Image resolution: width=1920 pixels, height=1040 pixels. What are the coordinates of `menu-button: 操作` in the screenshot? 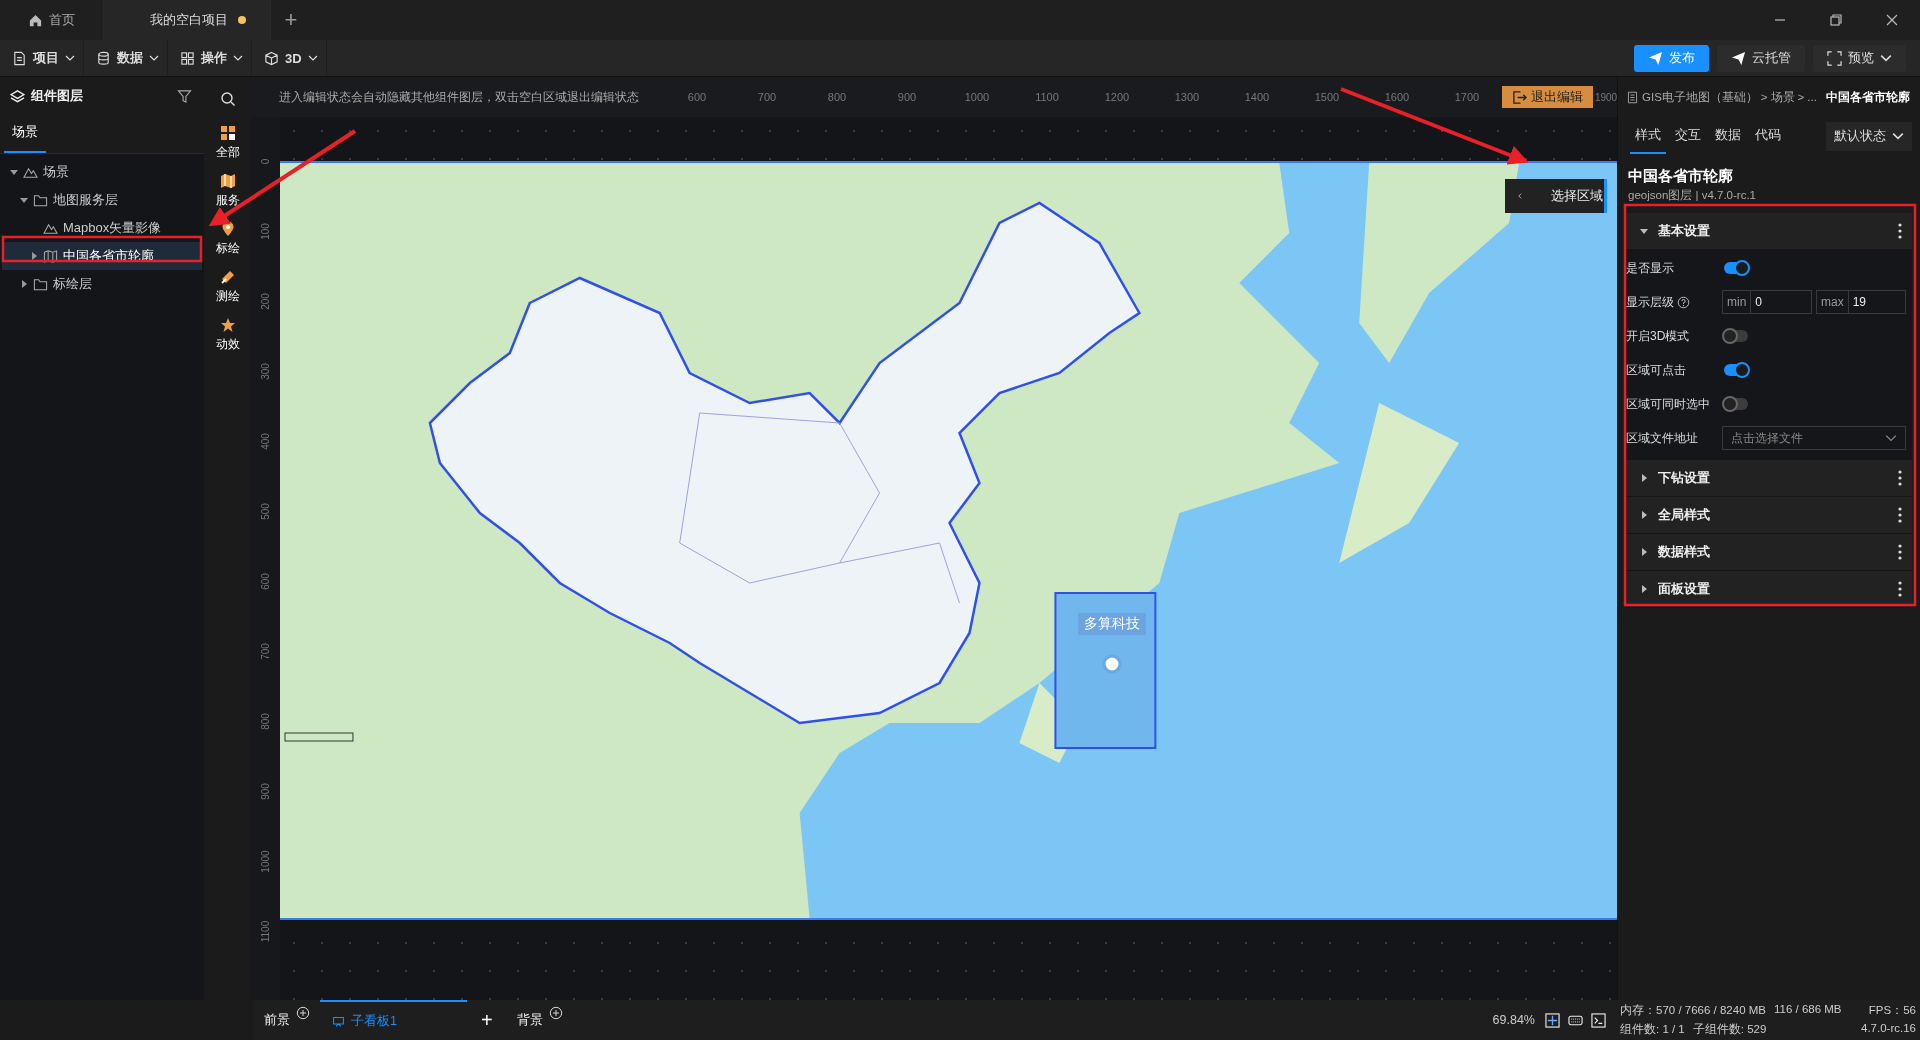 It's located at (210, 58).